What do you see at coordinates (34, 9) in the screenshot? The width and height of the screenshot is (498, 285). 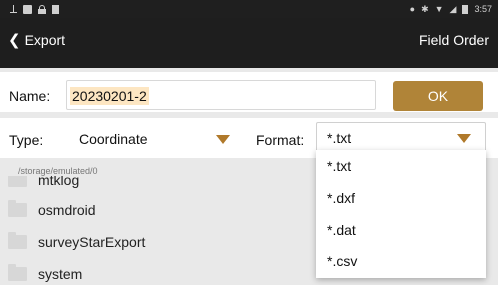 I see `status-left-icons` at bounding box center [34, 9].